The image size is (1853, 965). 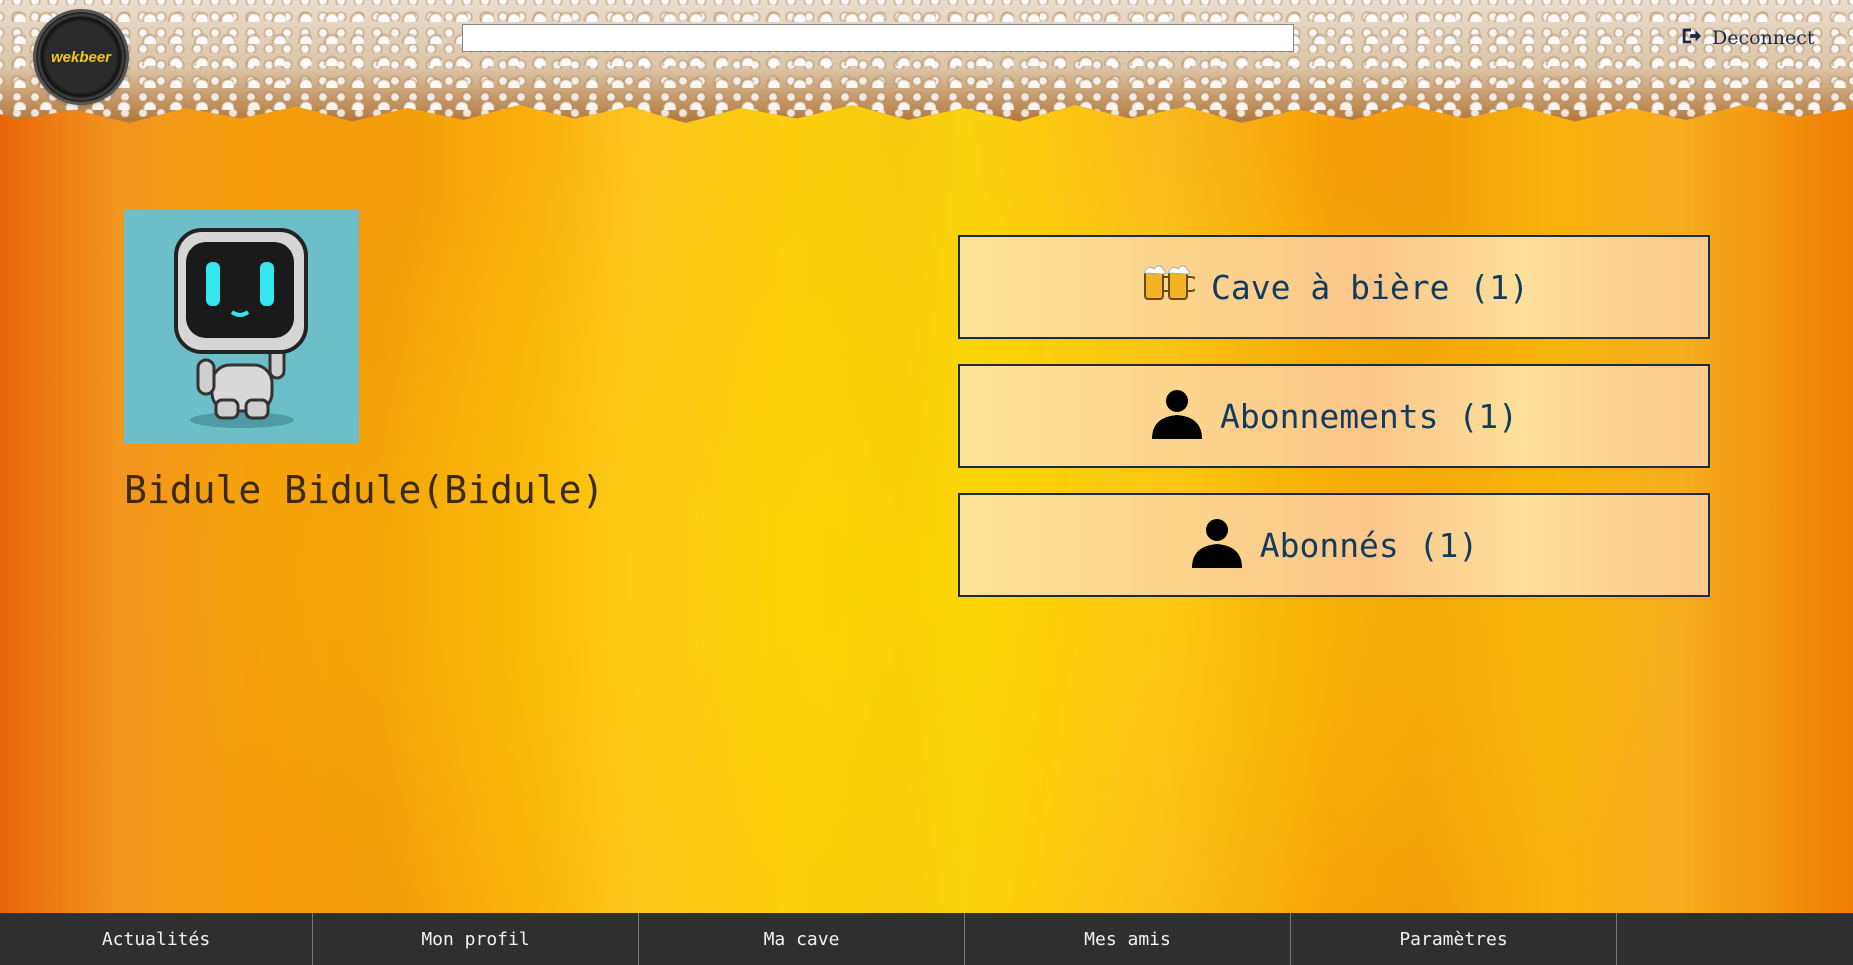 I want to click on abonnements-label: Abonnements (1), so click(x=1368, y=416).